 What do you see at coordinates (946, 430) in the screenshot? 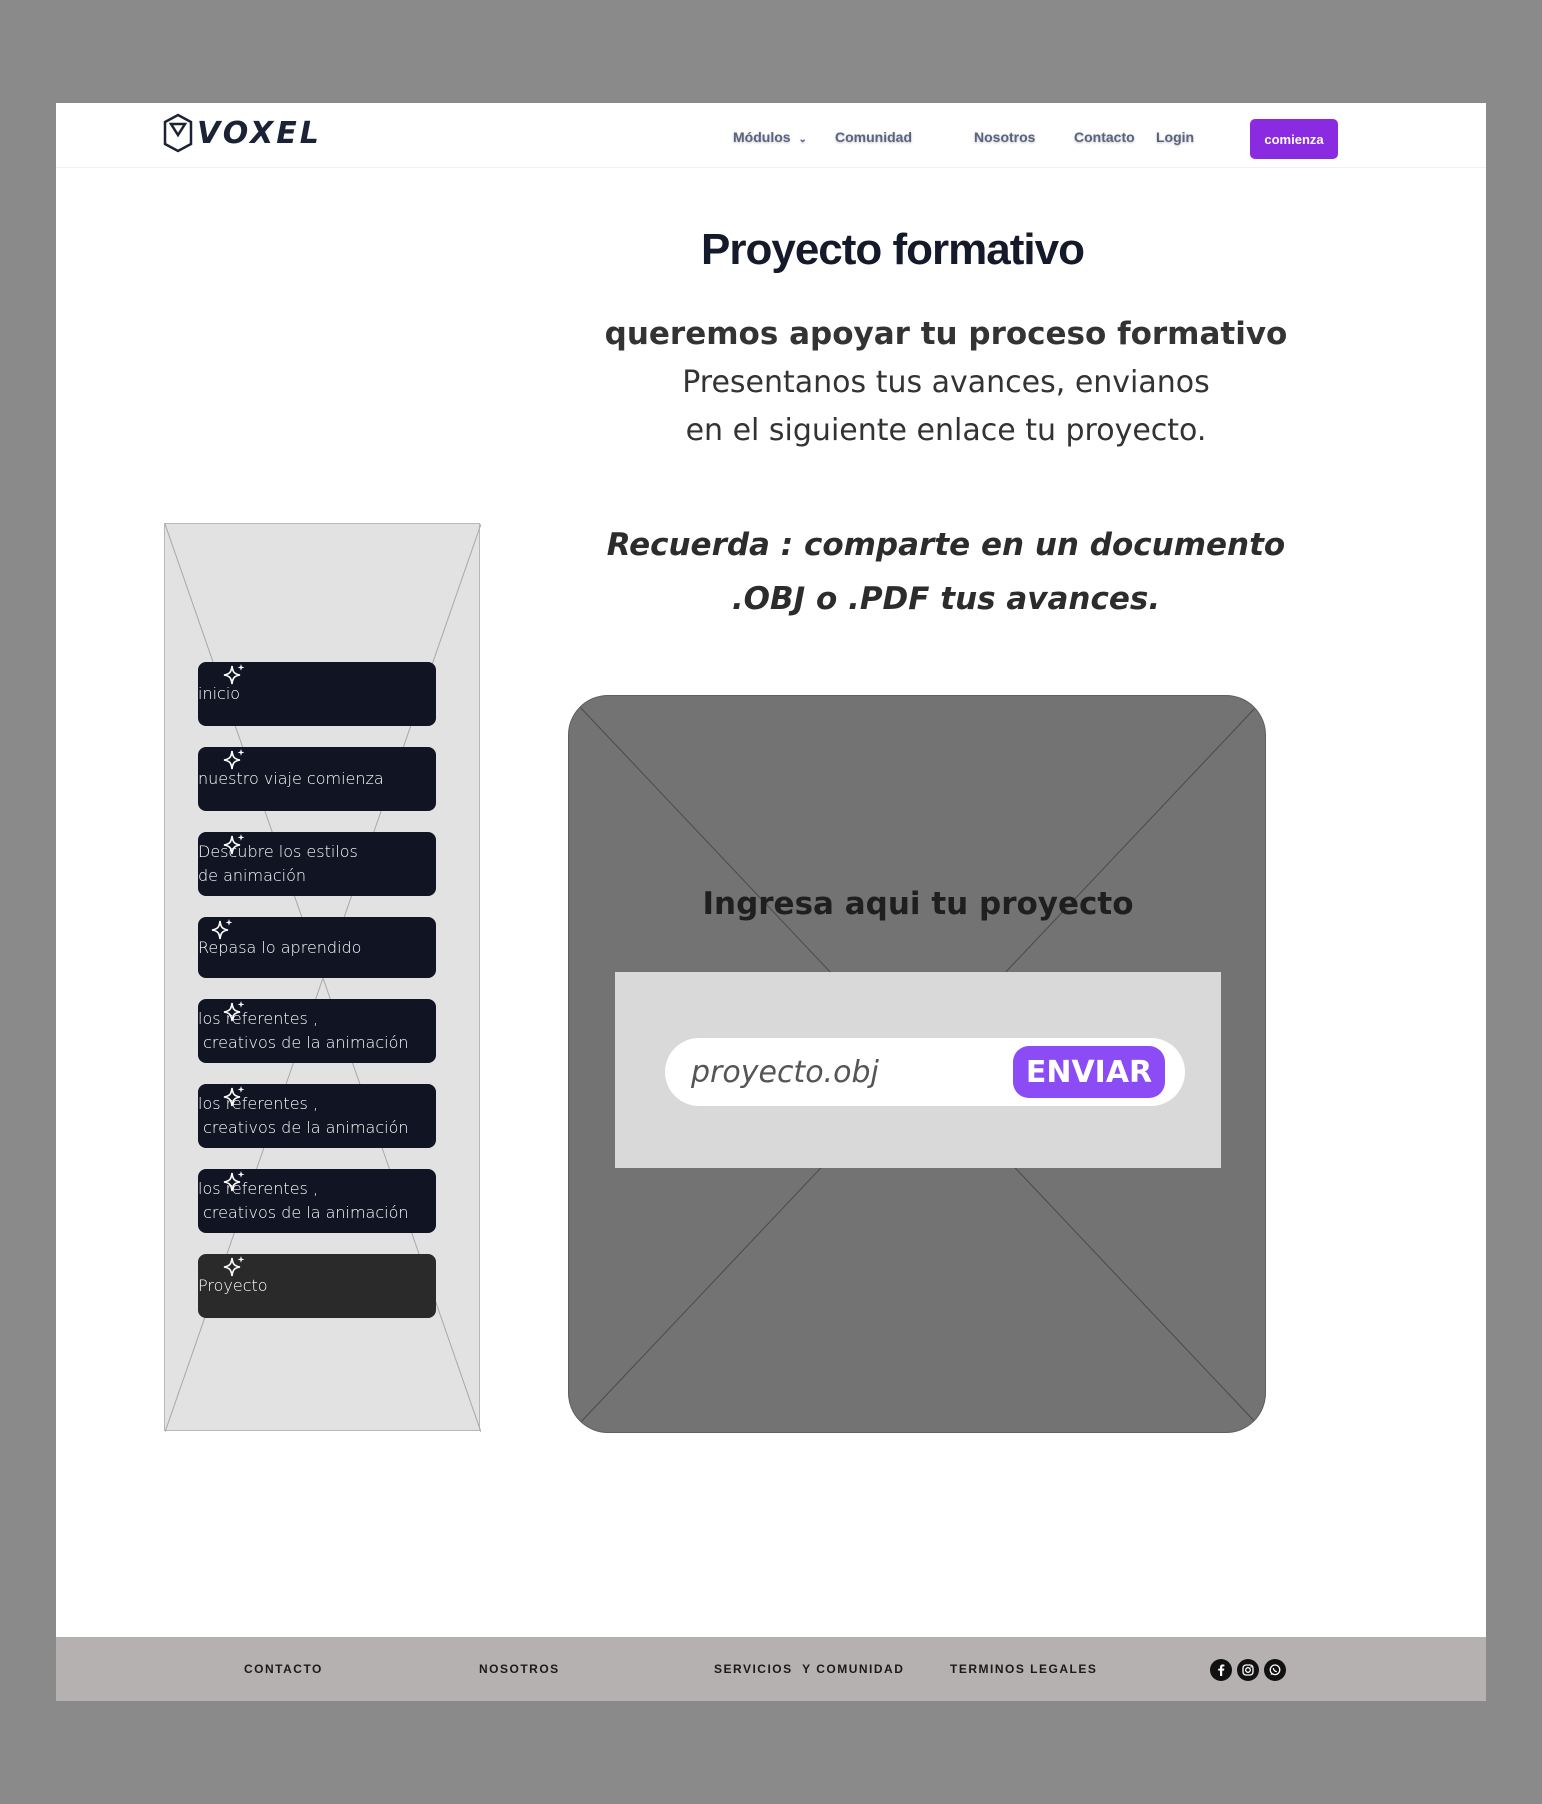
I see `subtitle-line-2: en el siguiente enlace tu proyecto.` at bounding box center [946, 430].